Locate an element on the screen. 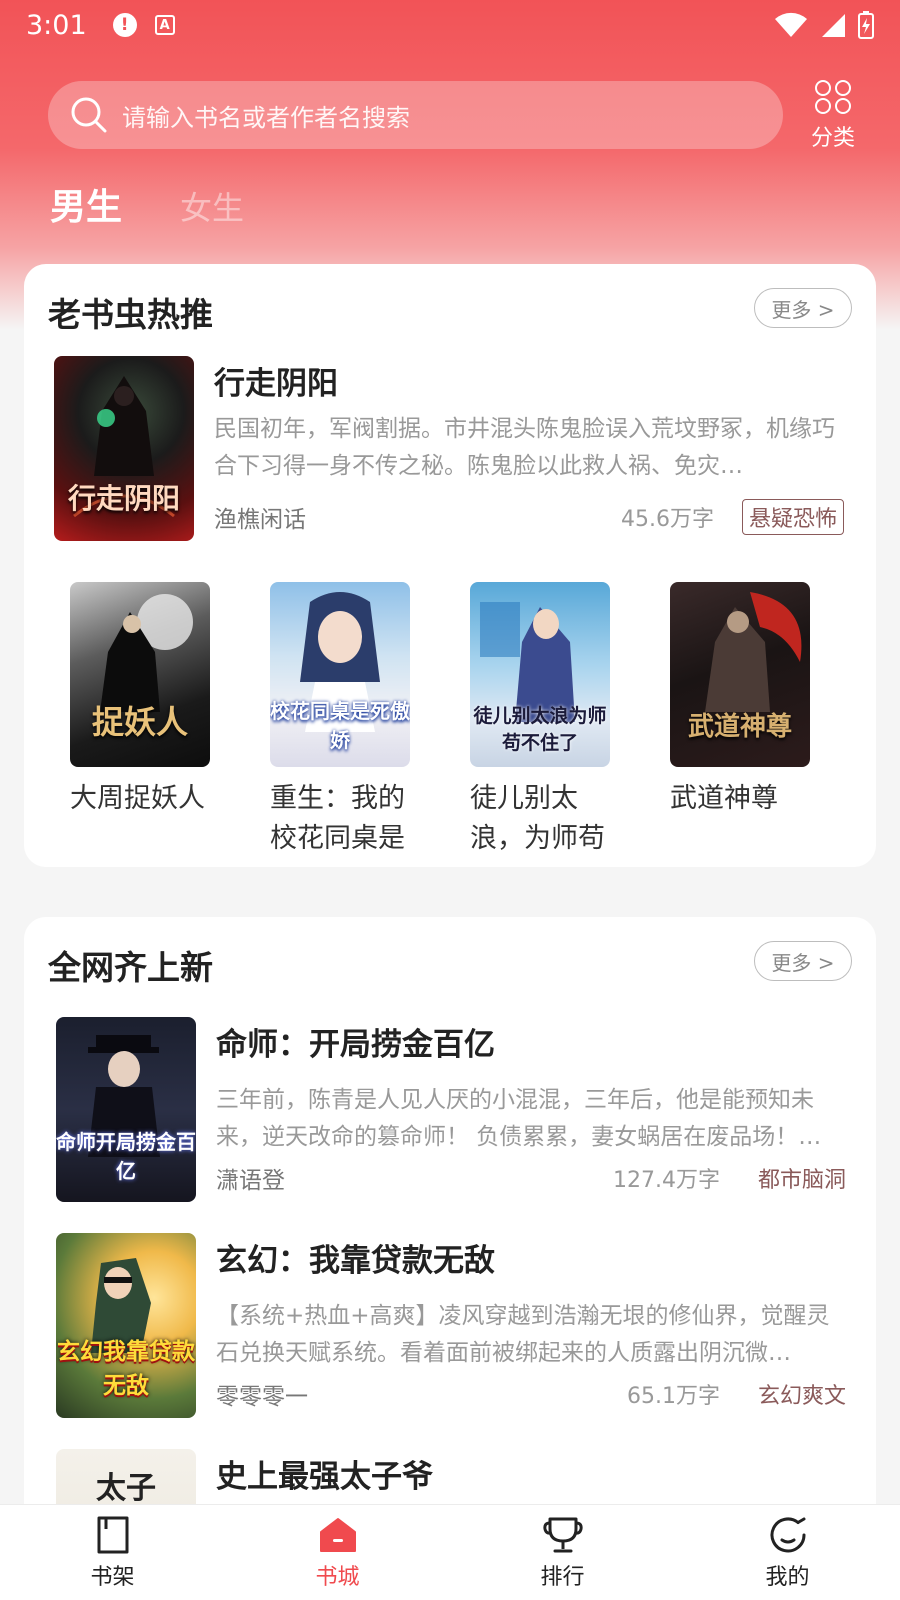 Image resolution: width=900 pixels, height=1600 pixels. book-title: 史上最强太子爷 is located at coordinates (324, 1477).